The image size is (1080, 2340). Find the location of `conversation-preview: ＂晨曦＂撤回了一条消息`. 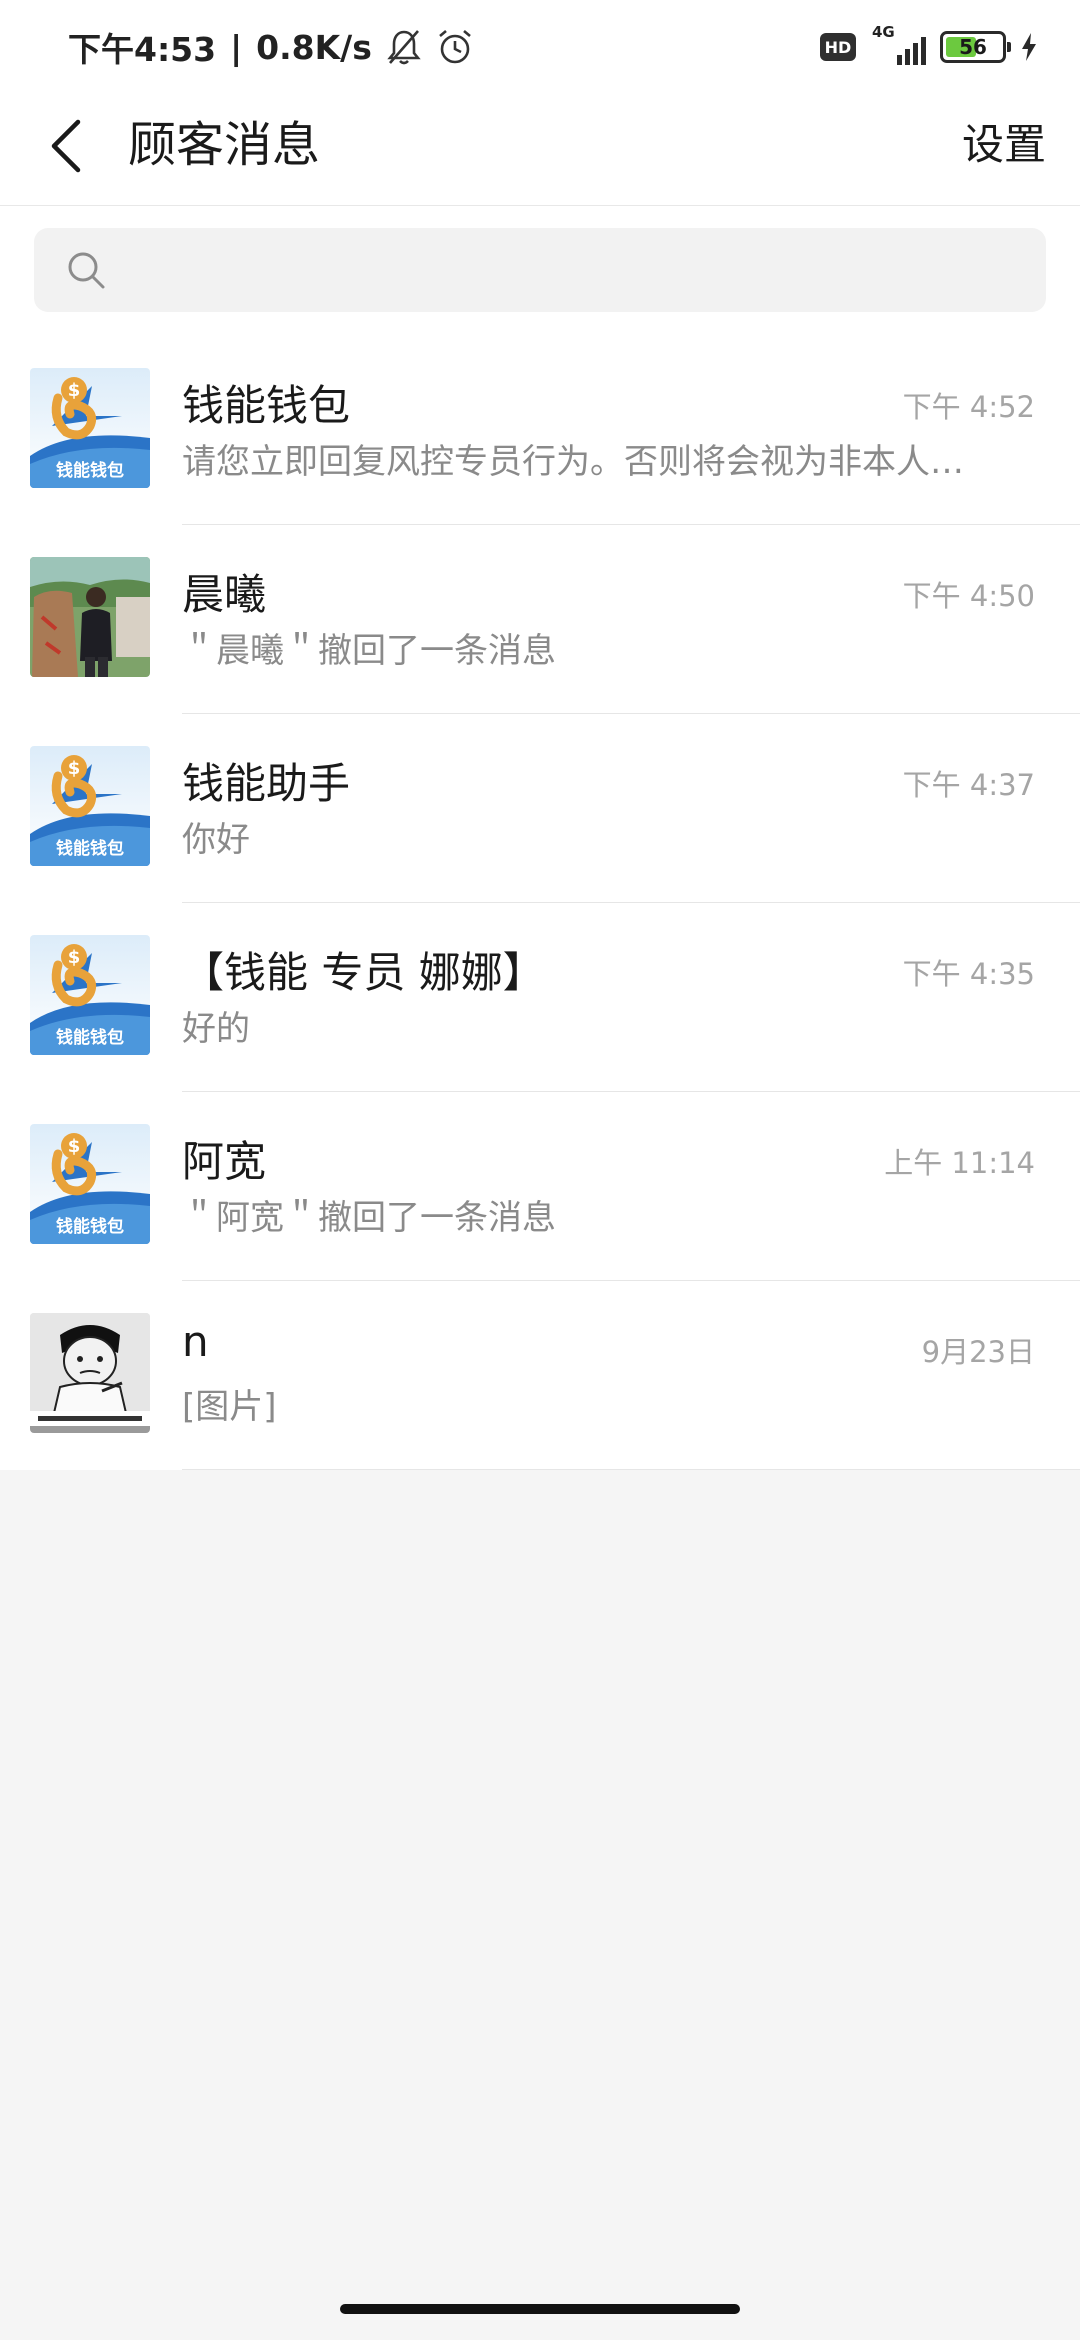

conversation-preview: ＂晨曦＂撤回了一条消息 is located at coordinates (369, 651).